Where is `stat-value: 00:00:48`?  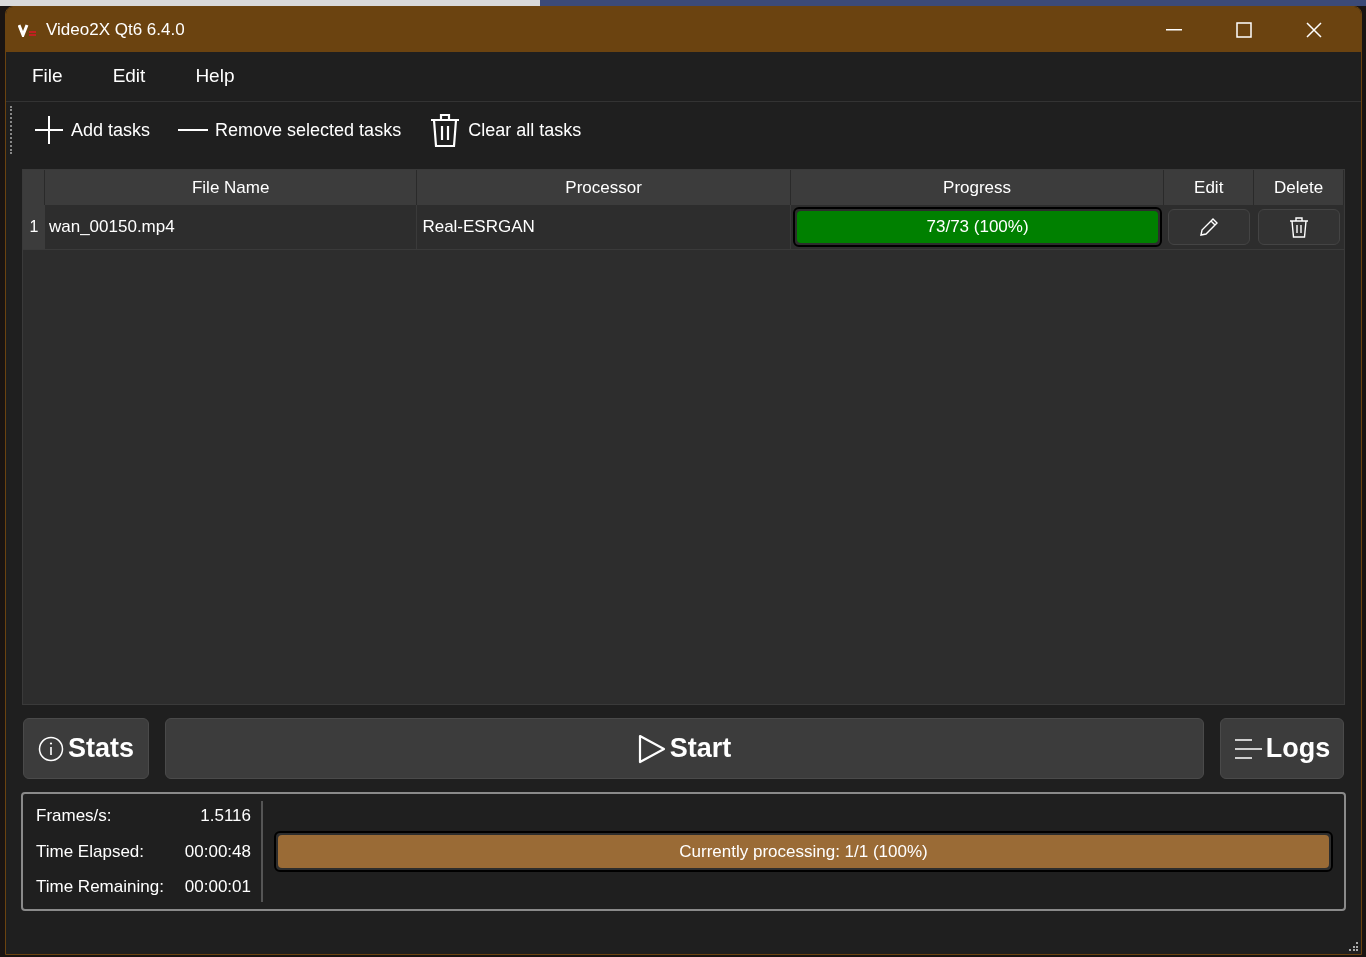
stat-value: 00:00:48 is located at coordinates (217, 851).